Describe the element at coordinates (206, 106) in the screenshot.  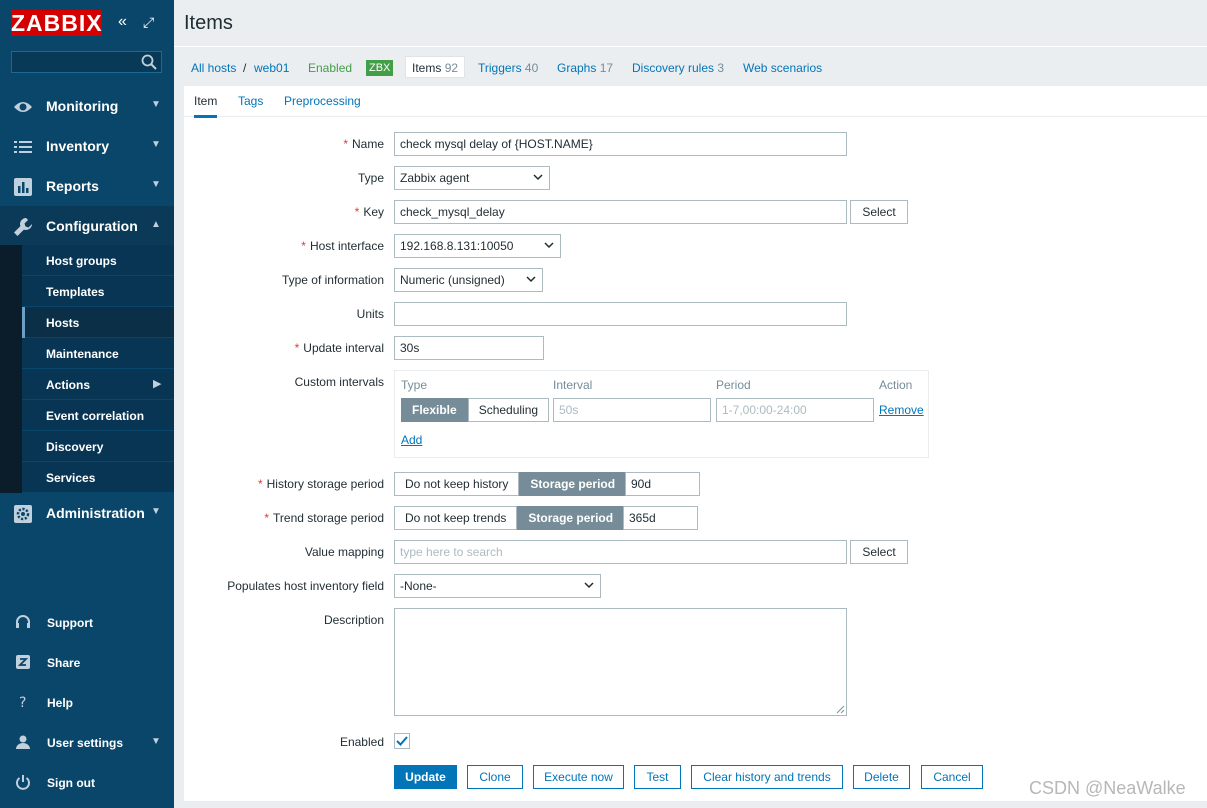
I see `tab-item: Item` at that location.